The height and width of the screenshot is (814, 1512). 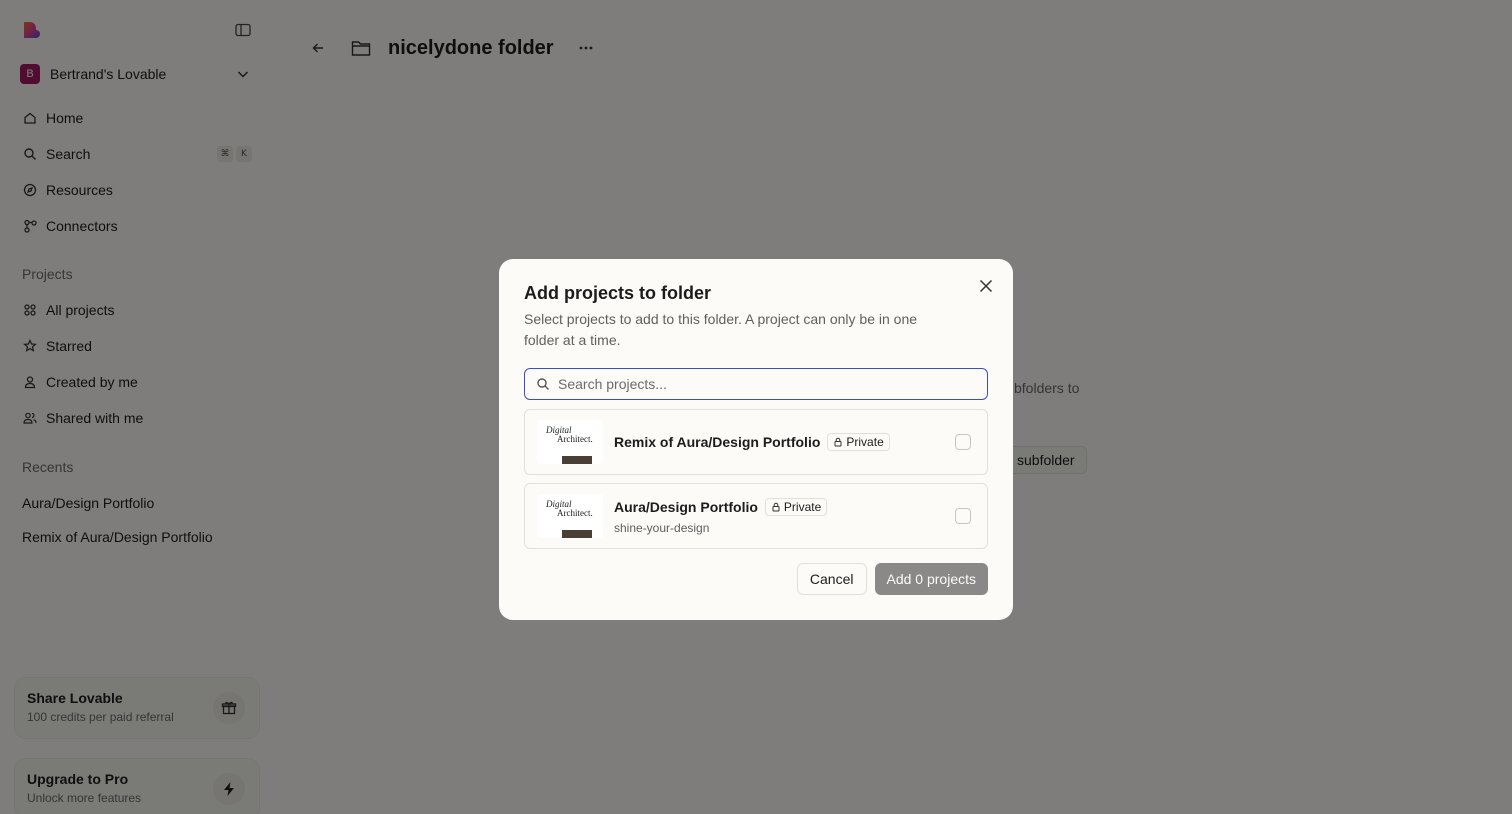 I want to click on search-projects-input, so click(x=772, y=384).